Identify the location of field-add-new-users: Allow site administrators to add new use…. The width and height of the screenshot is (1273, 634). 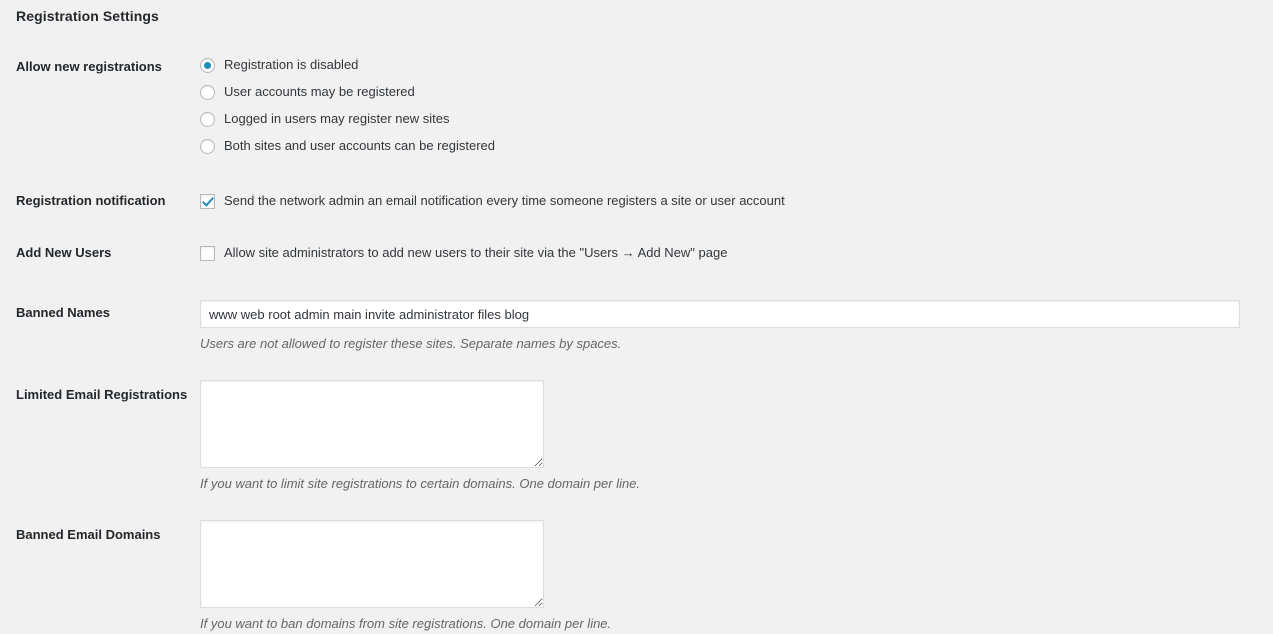
(736, 253).